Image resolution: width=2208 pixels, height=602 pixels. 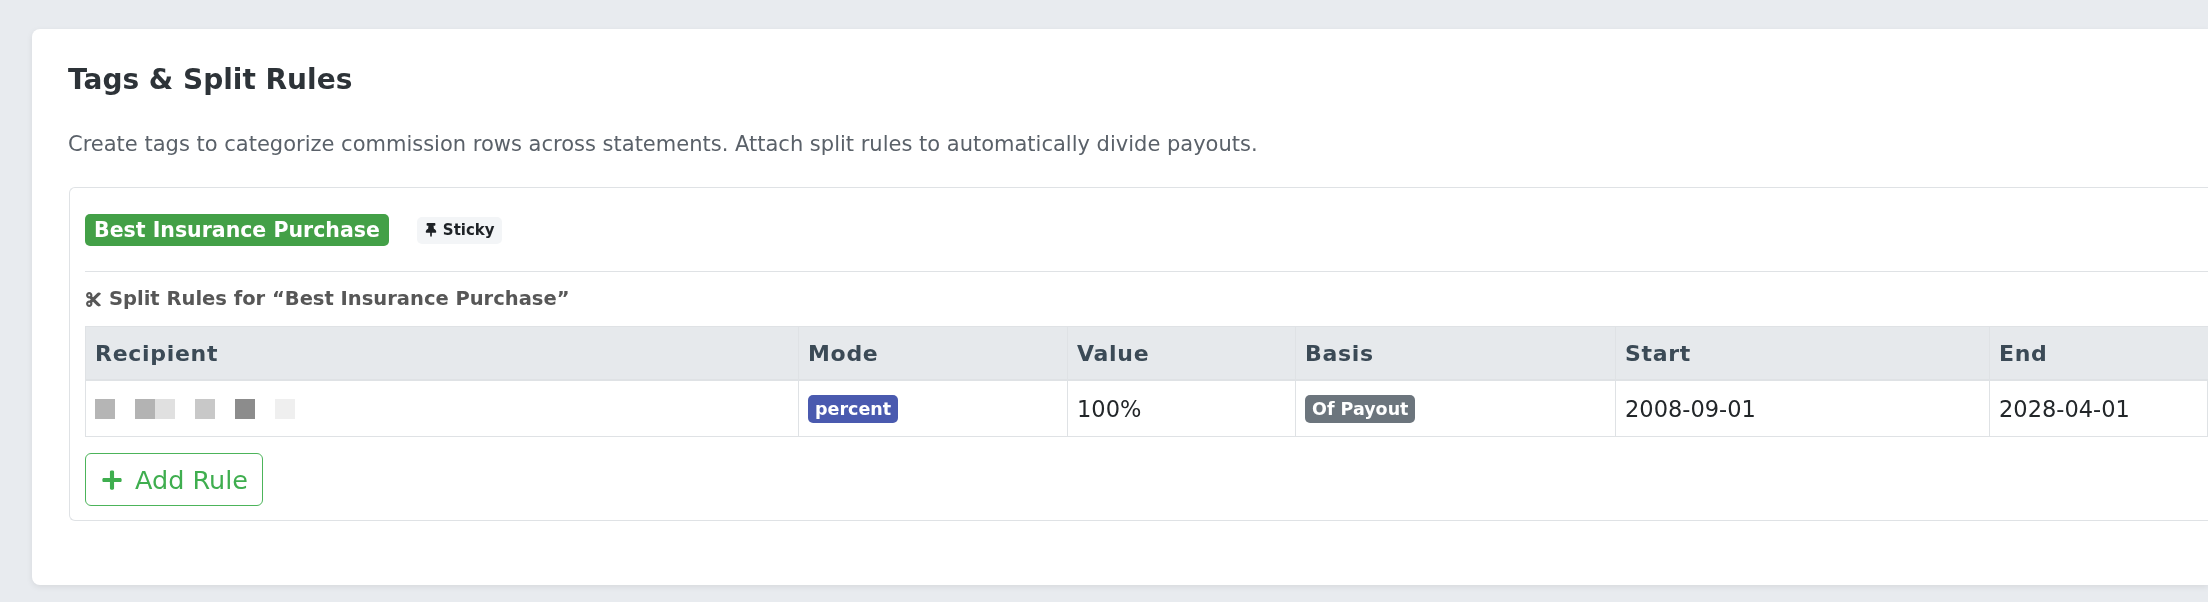 I want to click on add-rule-button: Add Rule, so click(x=174, y=479).